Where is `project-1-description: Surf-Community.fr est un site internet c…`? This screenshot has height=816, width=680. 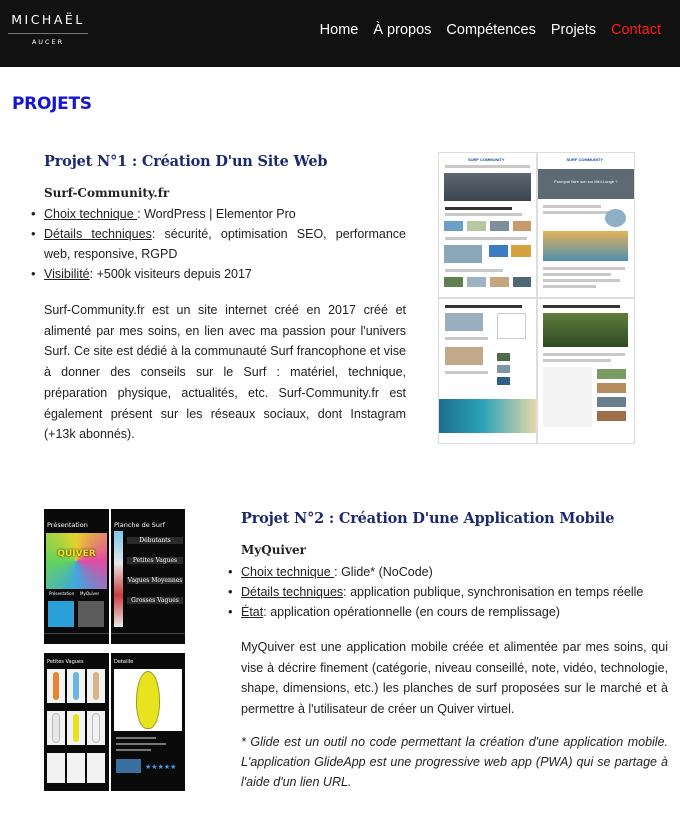 project-1-description: Surf-Community.fr est un site internet c… is located at coordinates (225, 372).